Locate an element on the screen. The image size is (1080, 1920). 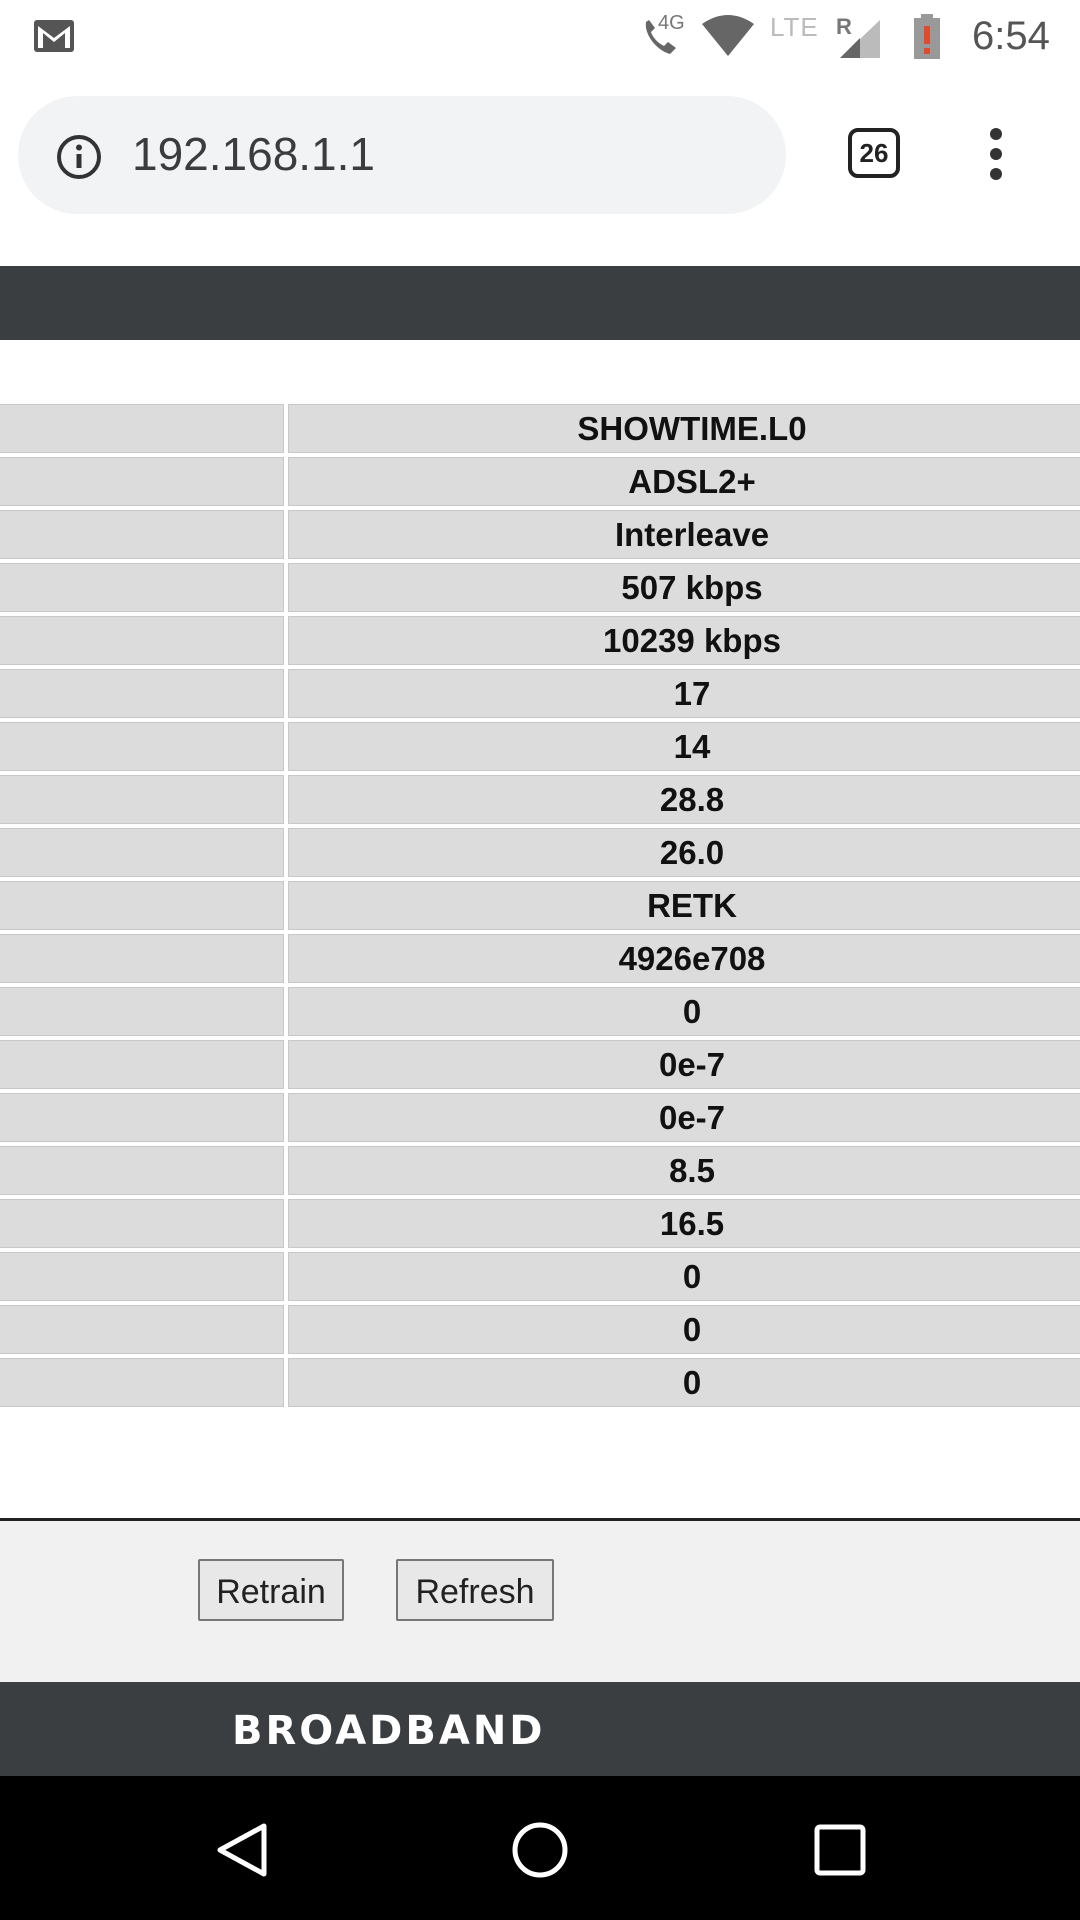
row-value-cell: 26.0 is located at coordinates (684, 852).